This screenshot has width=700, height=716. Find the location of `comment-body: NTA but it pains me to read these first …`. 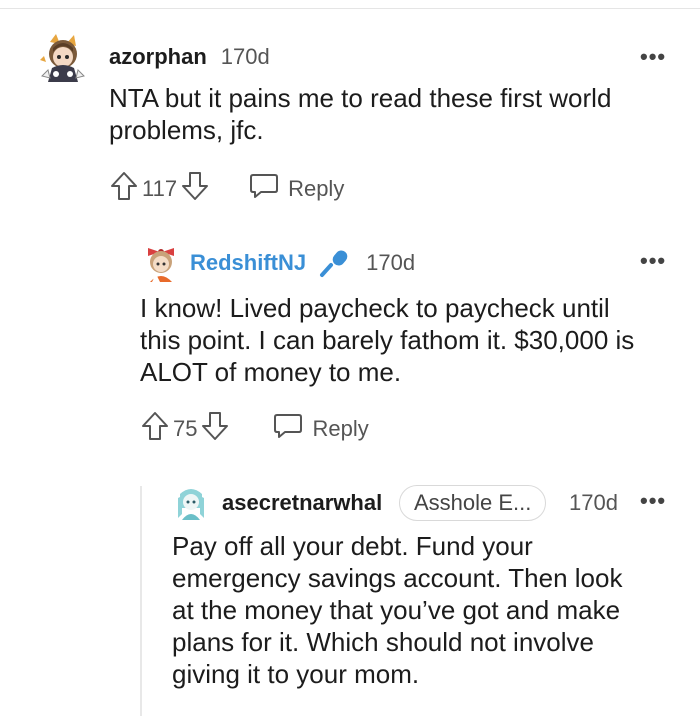

comment-body: NTA but it pains me to read these first … is located at coordinates (360, 114).